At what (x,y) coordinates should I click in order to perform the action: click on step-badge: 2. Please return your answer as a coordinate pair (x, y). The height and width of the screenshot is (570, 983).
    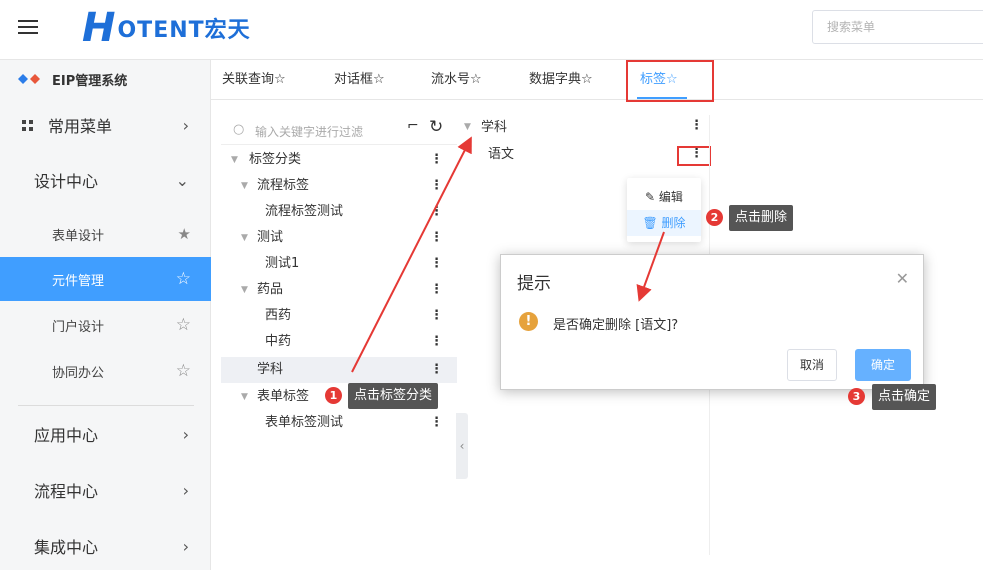
    Looking at the image, I should click on (714, 217).